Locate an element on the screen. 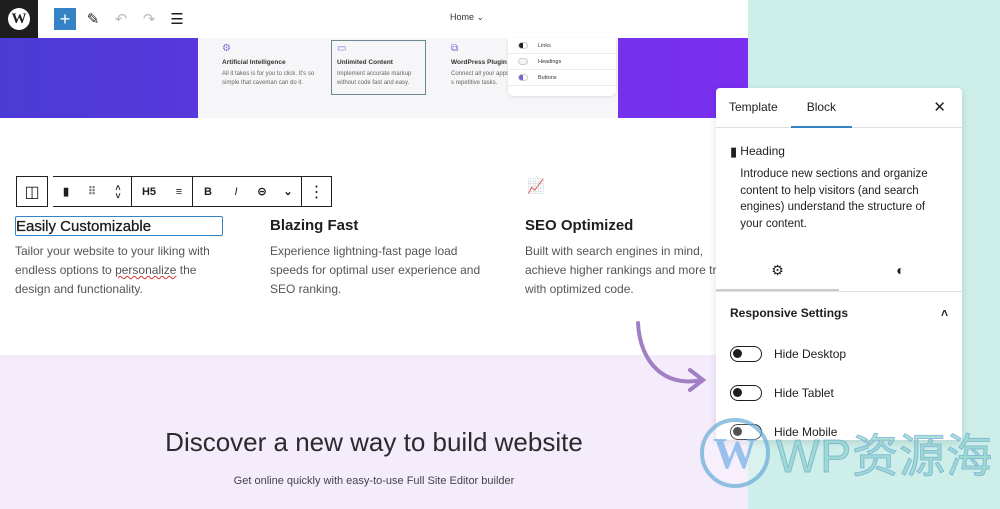 This screenshot has height=509, width=1000. block-tools-group: ▮ ⠿ ˄ ˅ is located at coordinates (92, 191).